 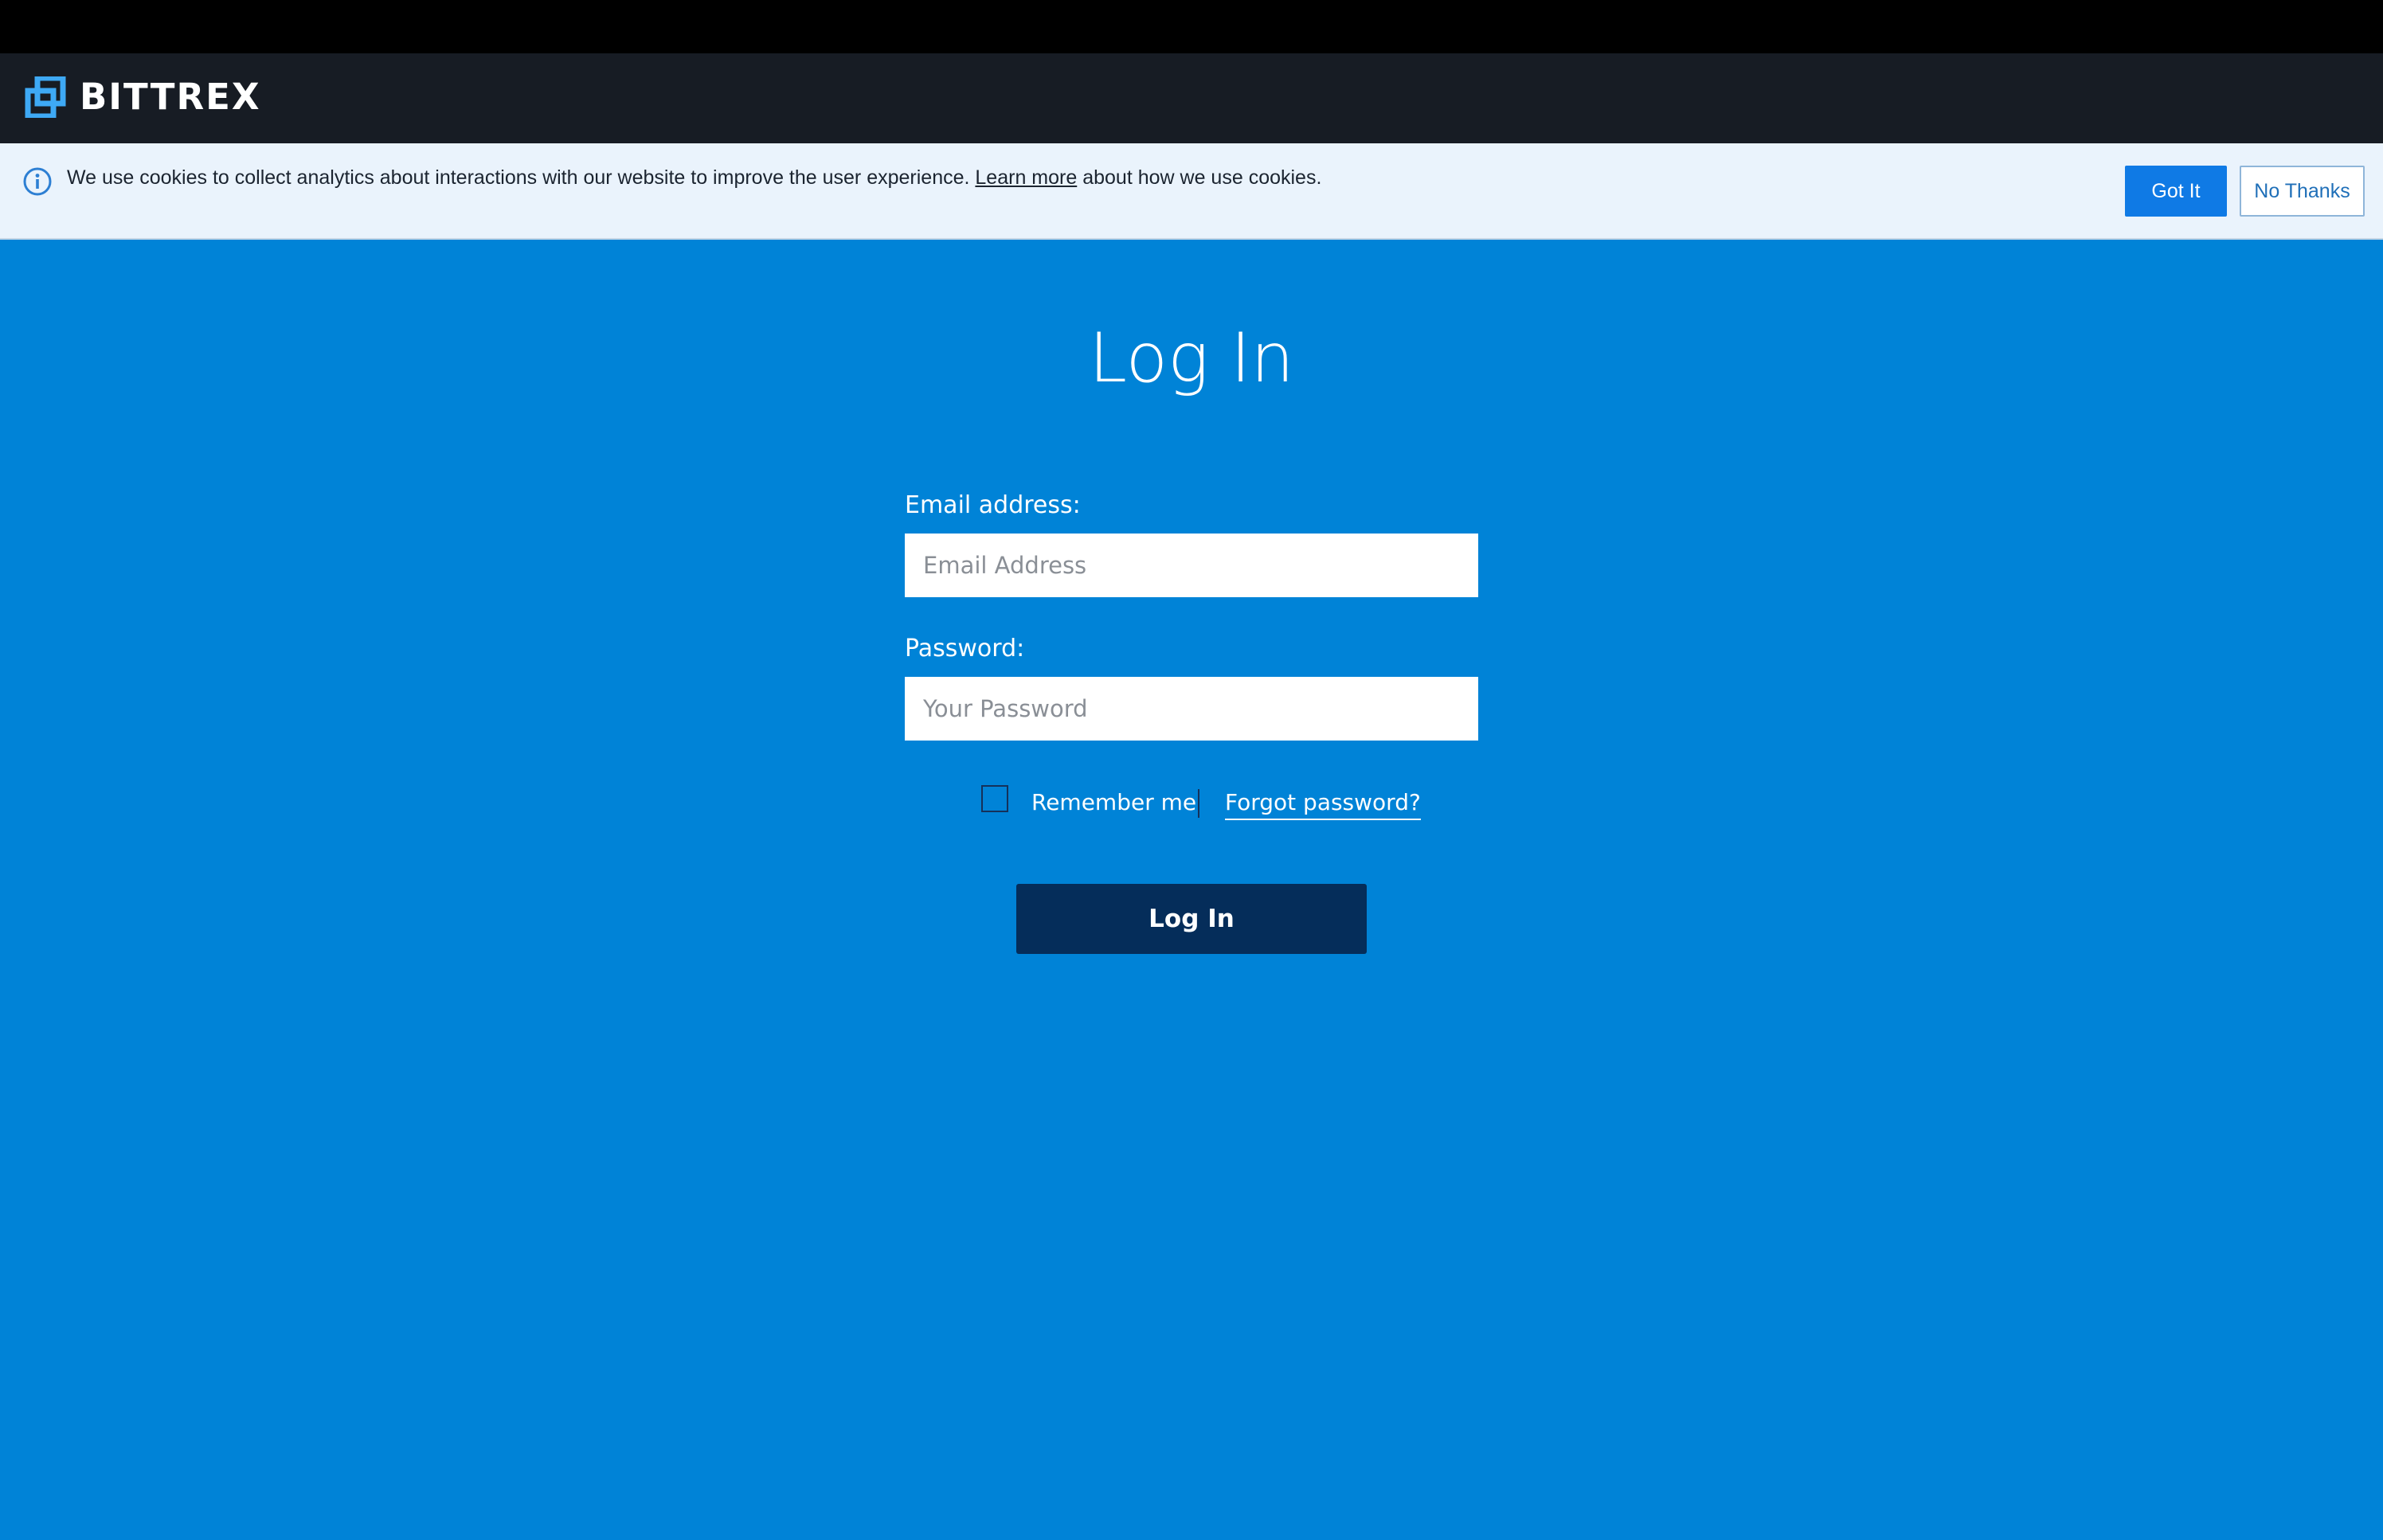 What do you see at coordinates (994, 798) in the screenshot?
I see `remember-me-checkbox` at bounding box center [994, 798].